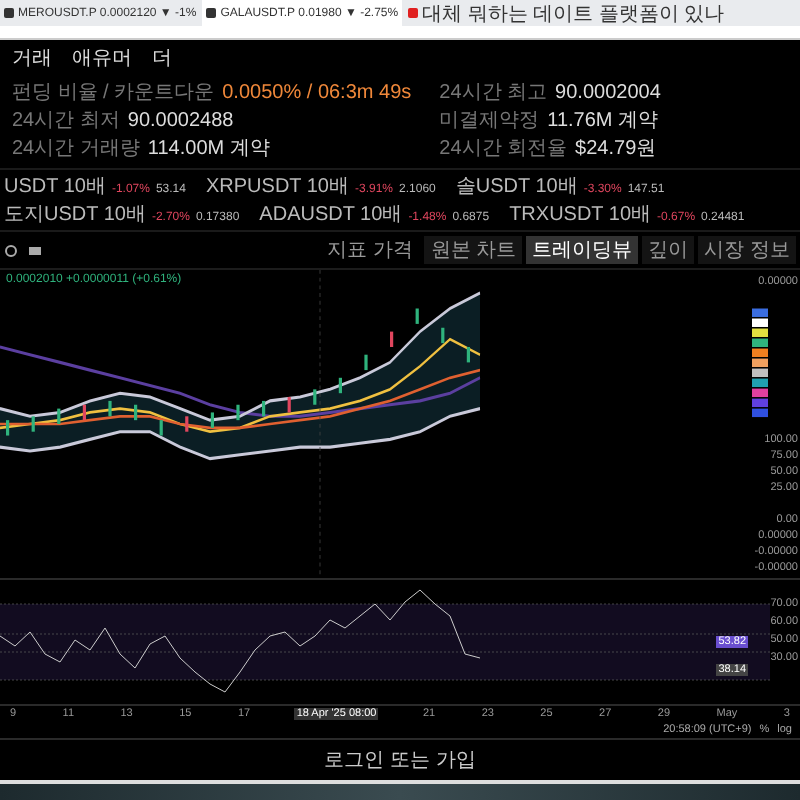 The height and width of the screenshot is (800, 800). What do you see at coordinates (493, 93) in the screenshot?
I see `stat-label: 24시간 최고` at bounding box center [493, 93].